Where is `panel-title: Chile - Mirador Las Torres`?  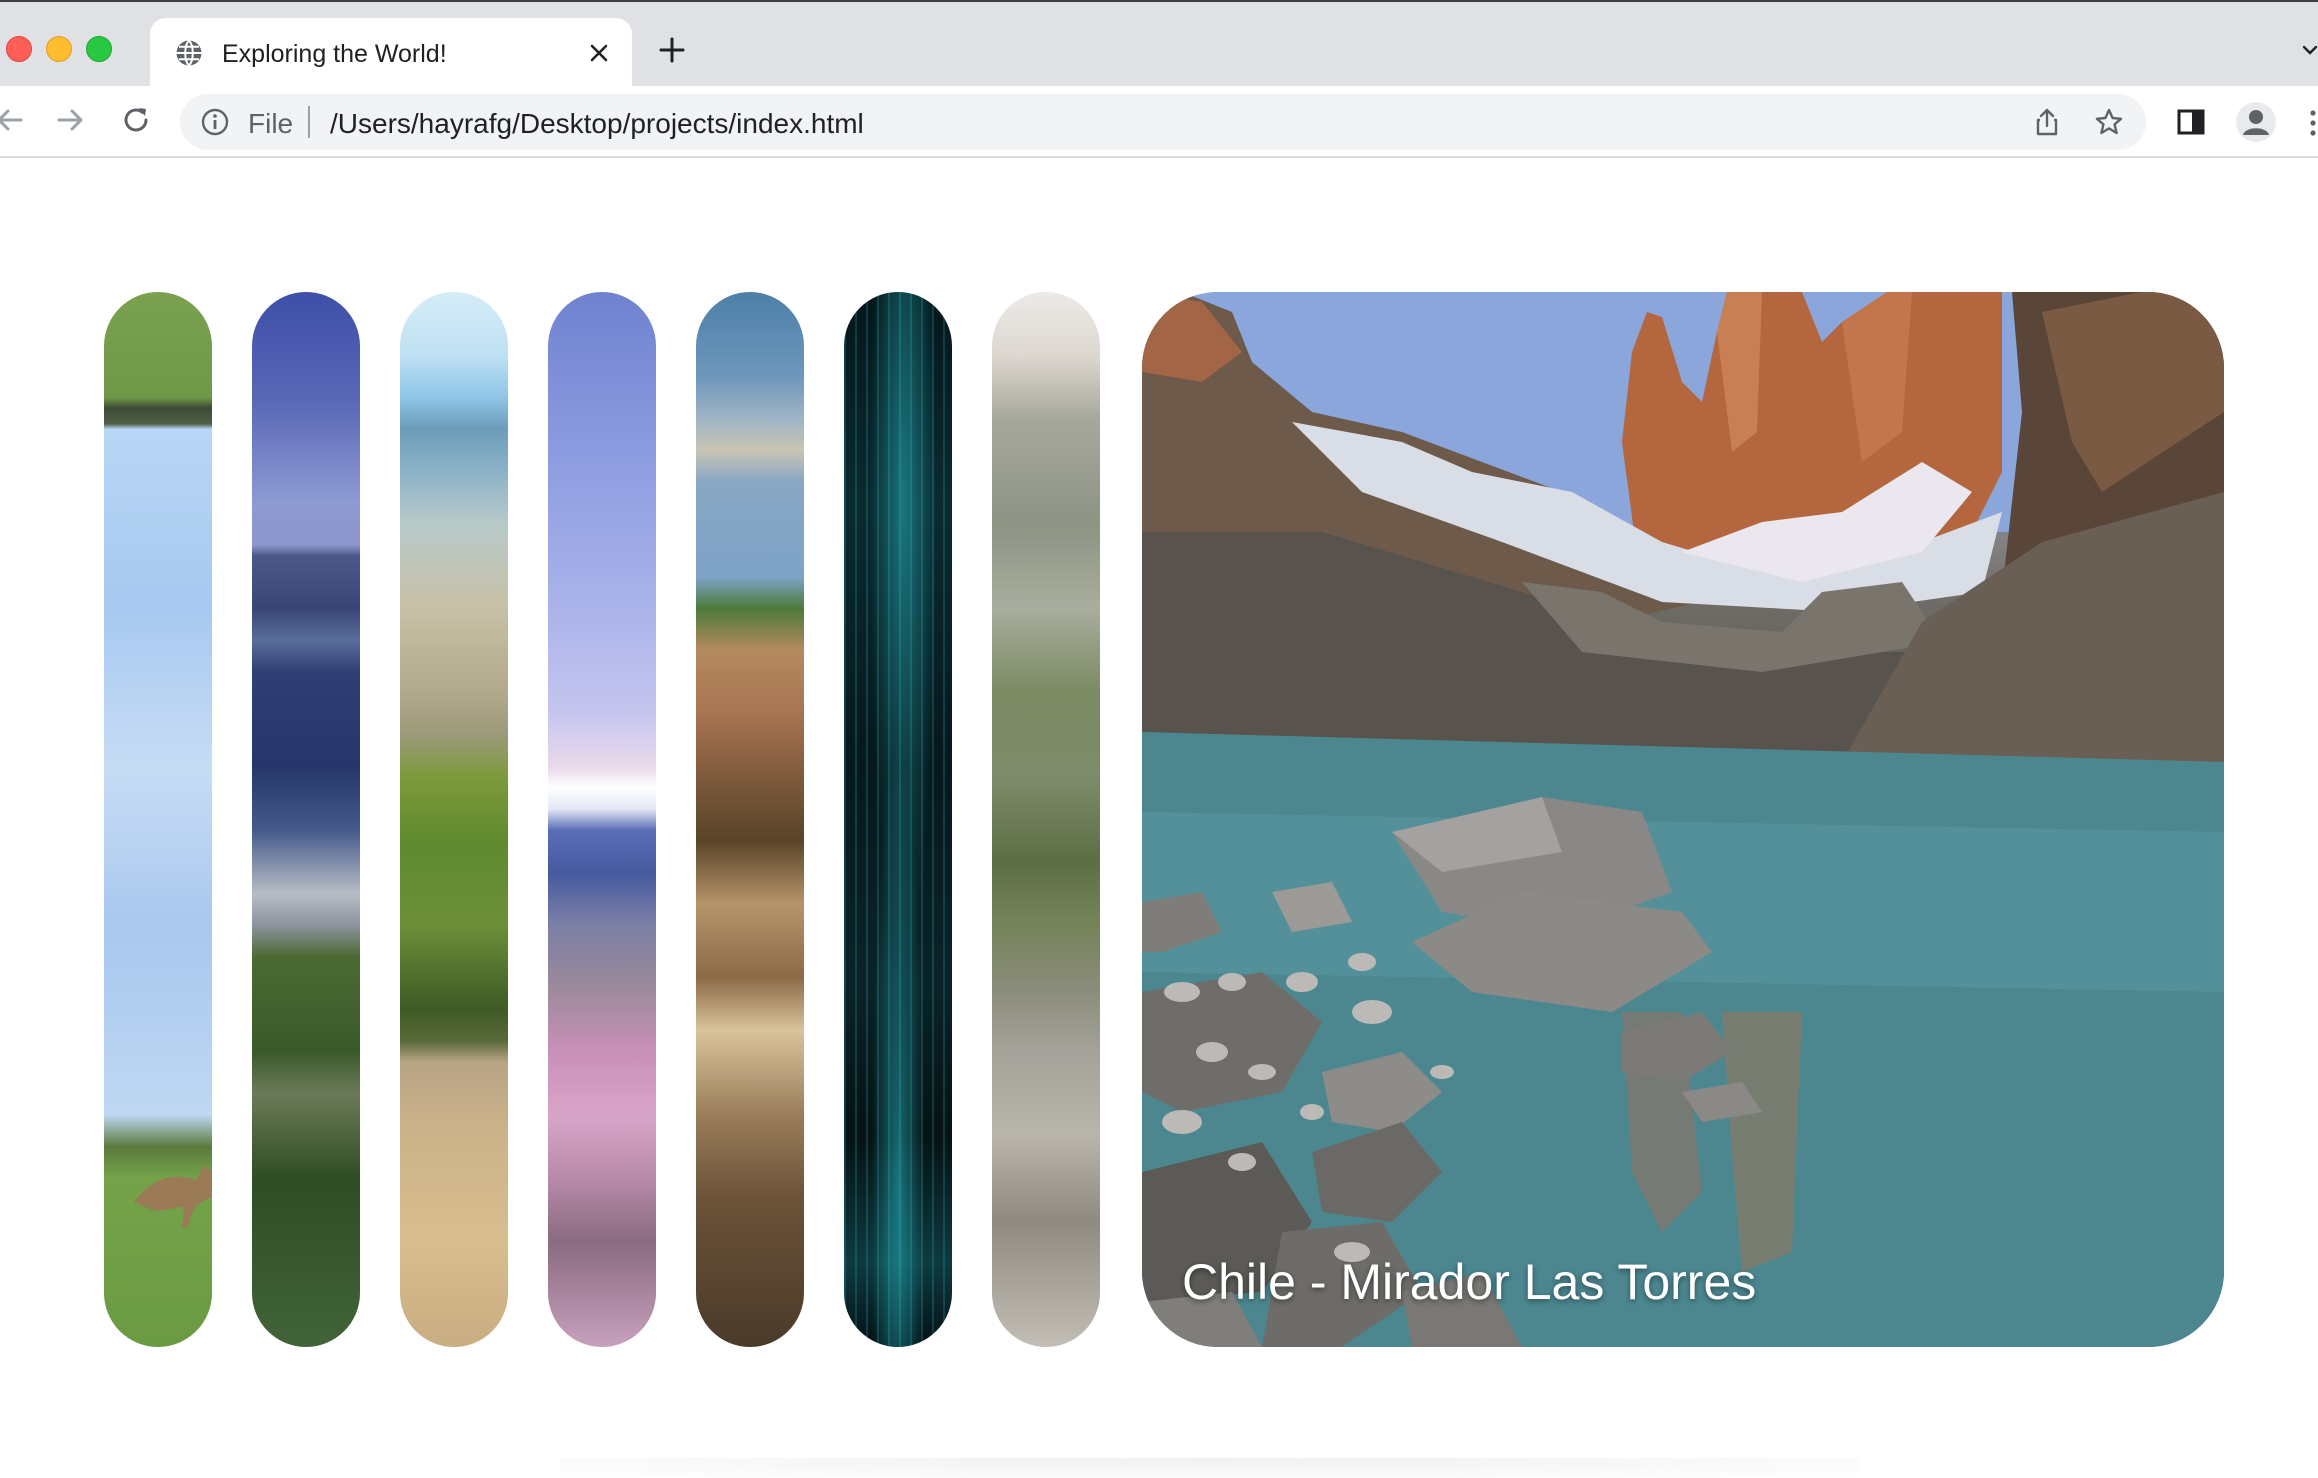 panel-title: Chile - Mirador Las Torres is located at coordinates (1469, 1282).